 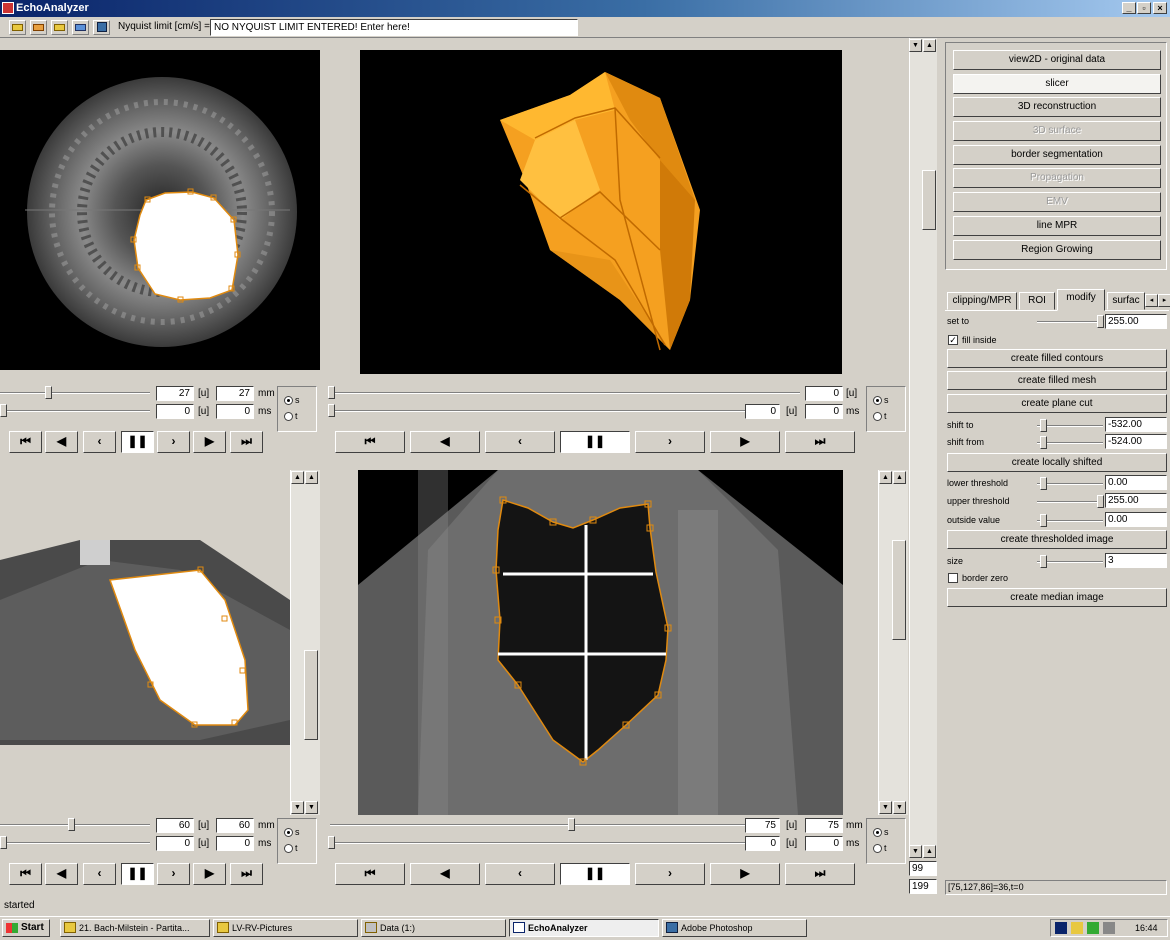 I want to click on br-depth-value: 75, so click(x=762, y=825).